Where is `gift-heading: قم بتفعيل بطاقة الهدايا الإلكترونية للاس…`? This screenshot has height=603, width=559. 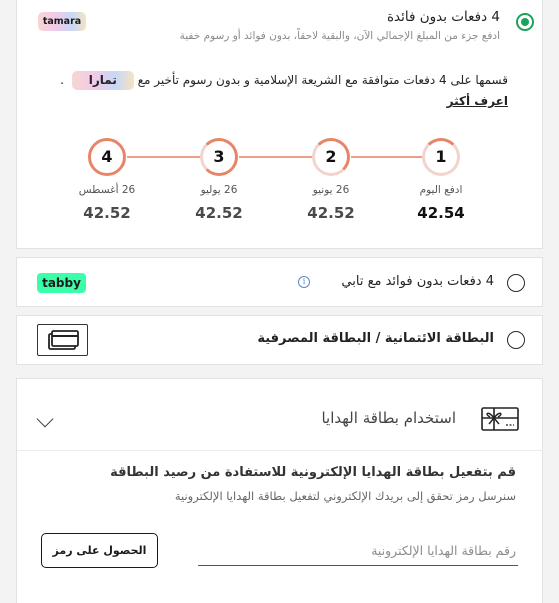
gift-heading: قم بتفعيل بطاقة الهدايا الإلكترونية للاس… is located at coordinates (313, 472).